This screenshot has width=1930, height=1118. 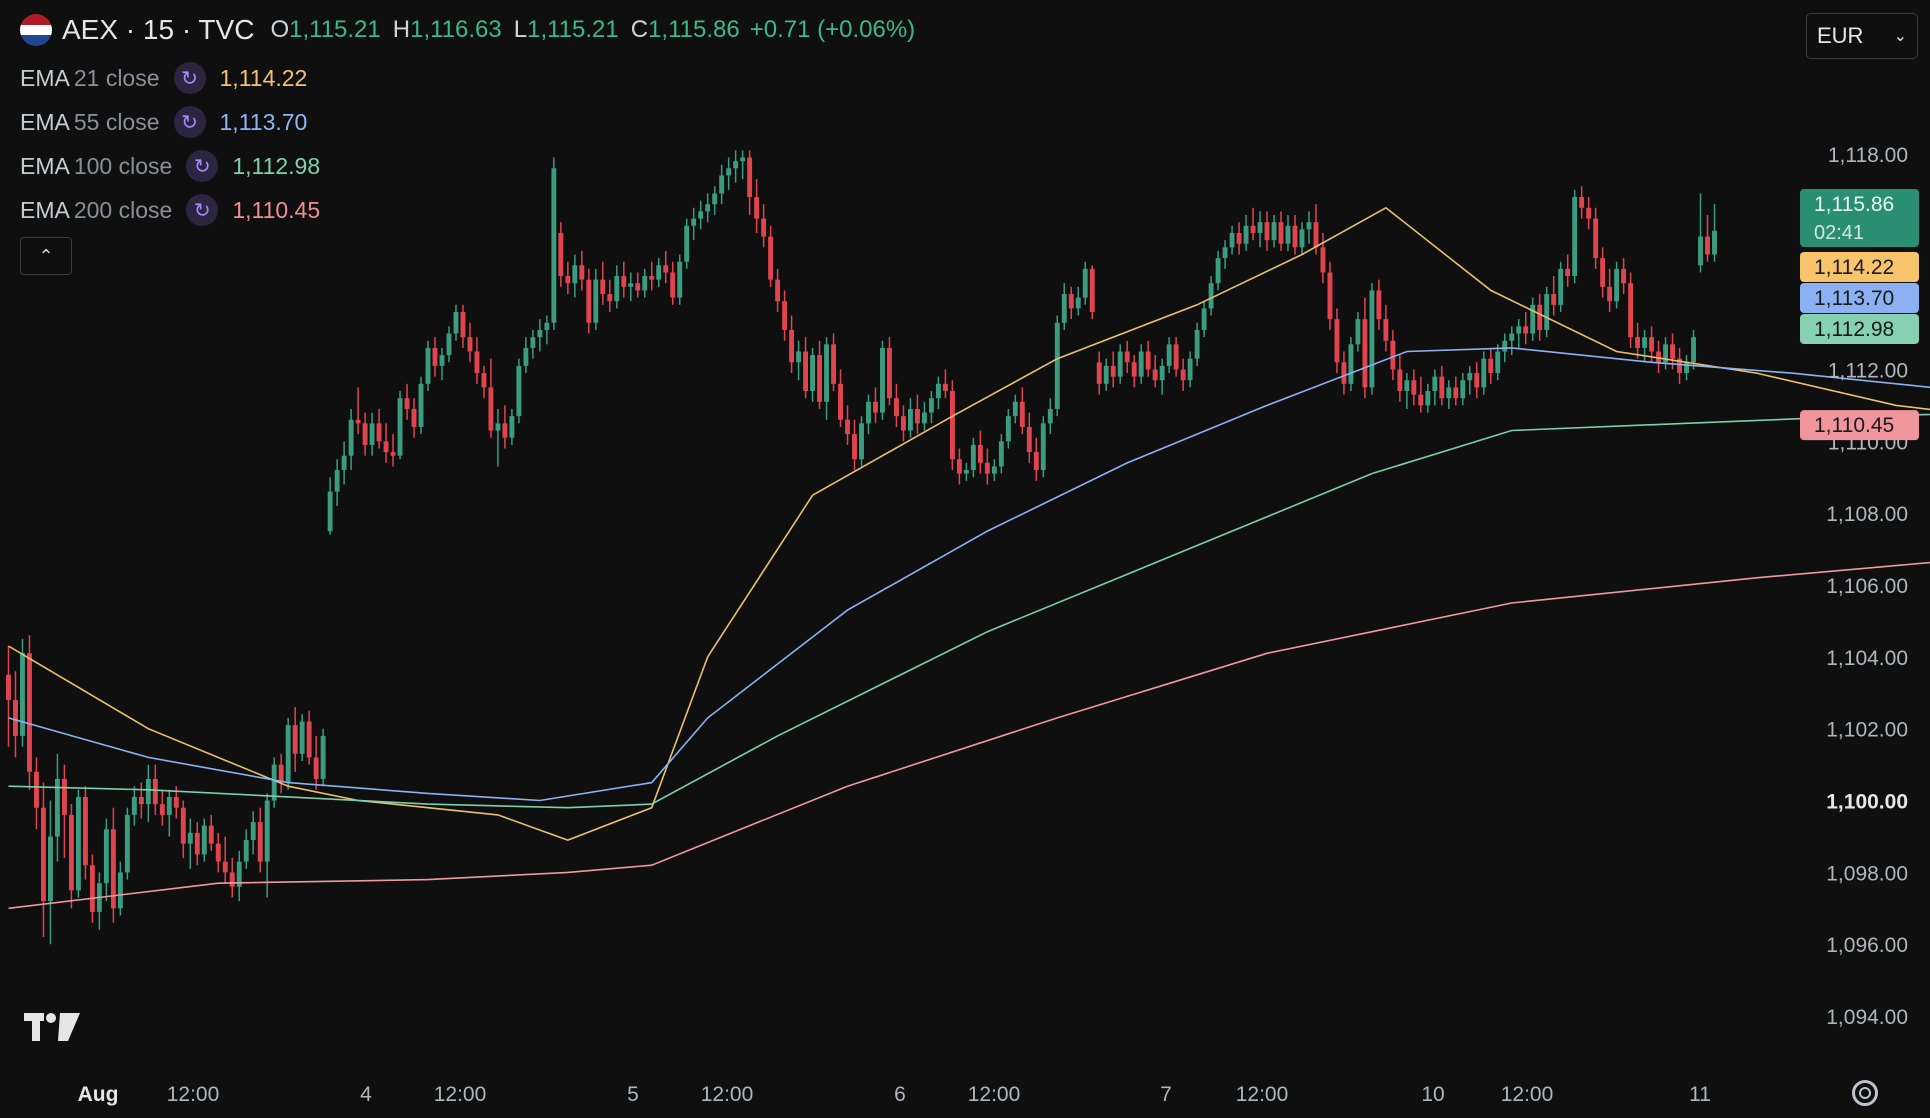 I want to click on chevron-down-icon: ⌄, so click(x=1900, y=36).